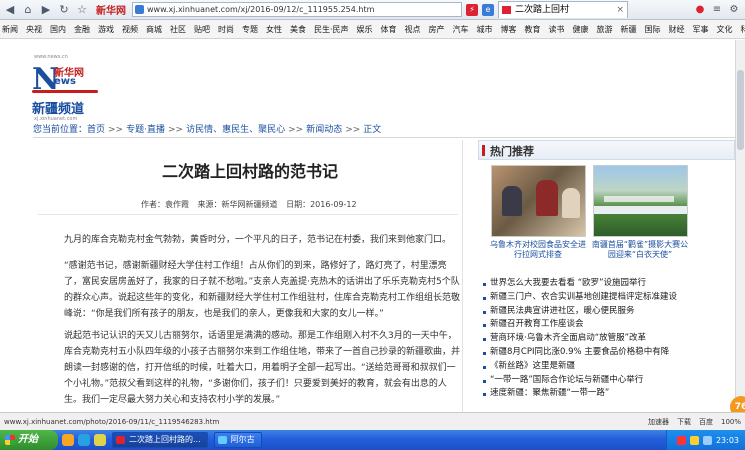 Image resolution: width=745 pixels, height=450 pixels. What do you see at coordinates (547, 198) in the screenshot?
I see `photo-figure` at bounding box center [547, 198].